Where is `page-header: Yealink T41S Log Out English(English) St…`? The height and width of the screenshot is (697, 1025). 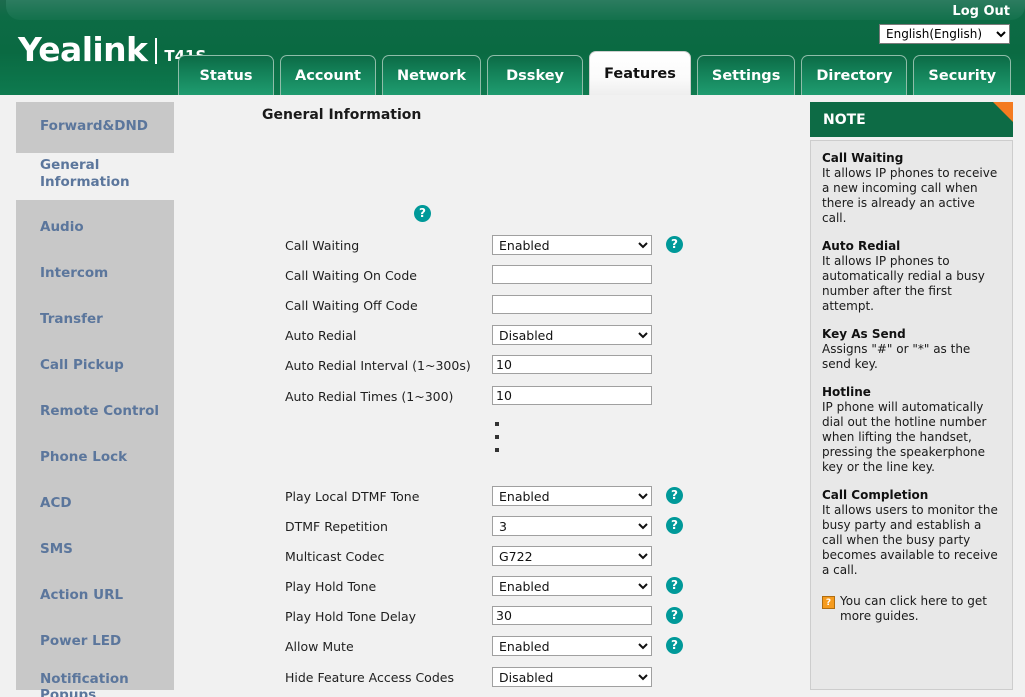
page-header: Yealink T41S Log Out English(English) St… is located at coordinates (512, 47).